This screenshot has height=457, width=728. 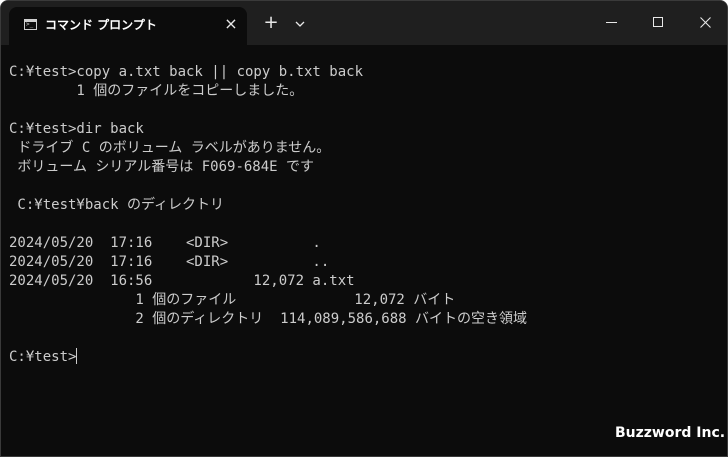 I want to click on title-bar: コマンド プロンプト × +, so click(x=364, y=23).